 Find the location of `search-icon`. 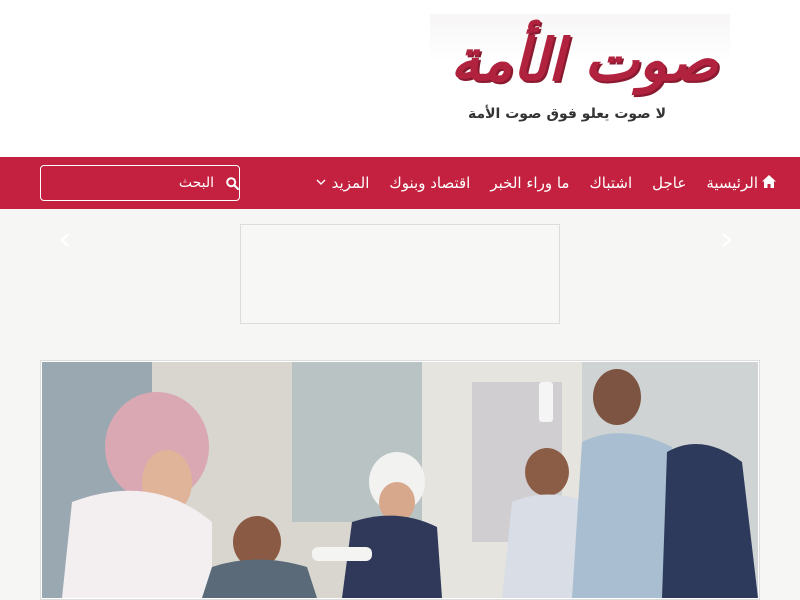

search-icon is located at coordinates (232, 183).